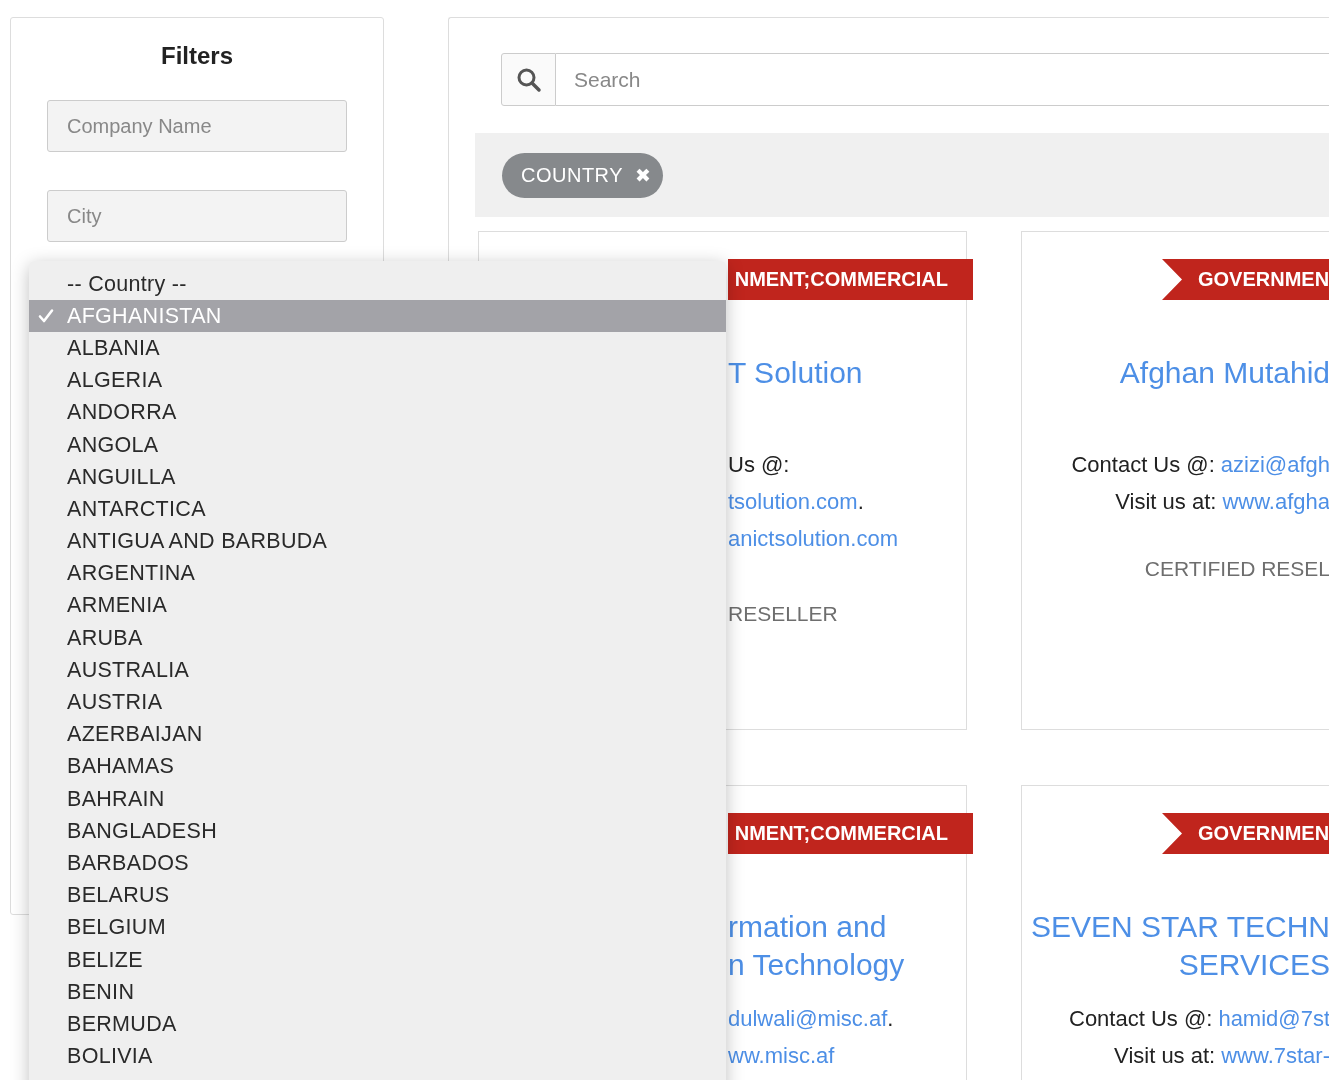 The height and width of the screenshot is (1080, 1329). Describe the element at coordinates (1236, 569) in the screenshot. I see `certification-label: CERTIFIED RESEL` at that location.